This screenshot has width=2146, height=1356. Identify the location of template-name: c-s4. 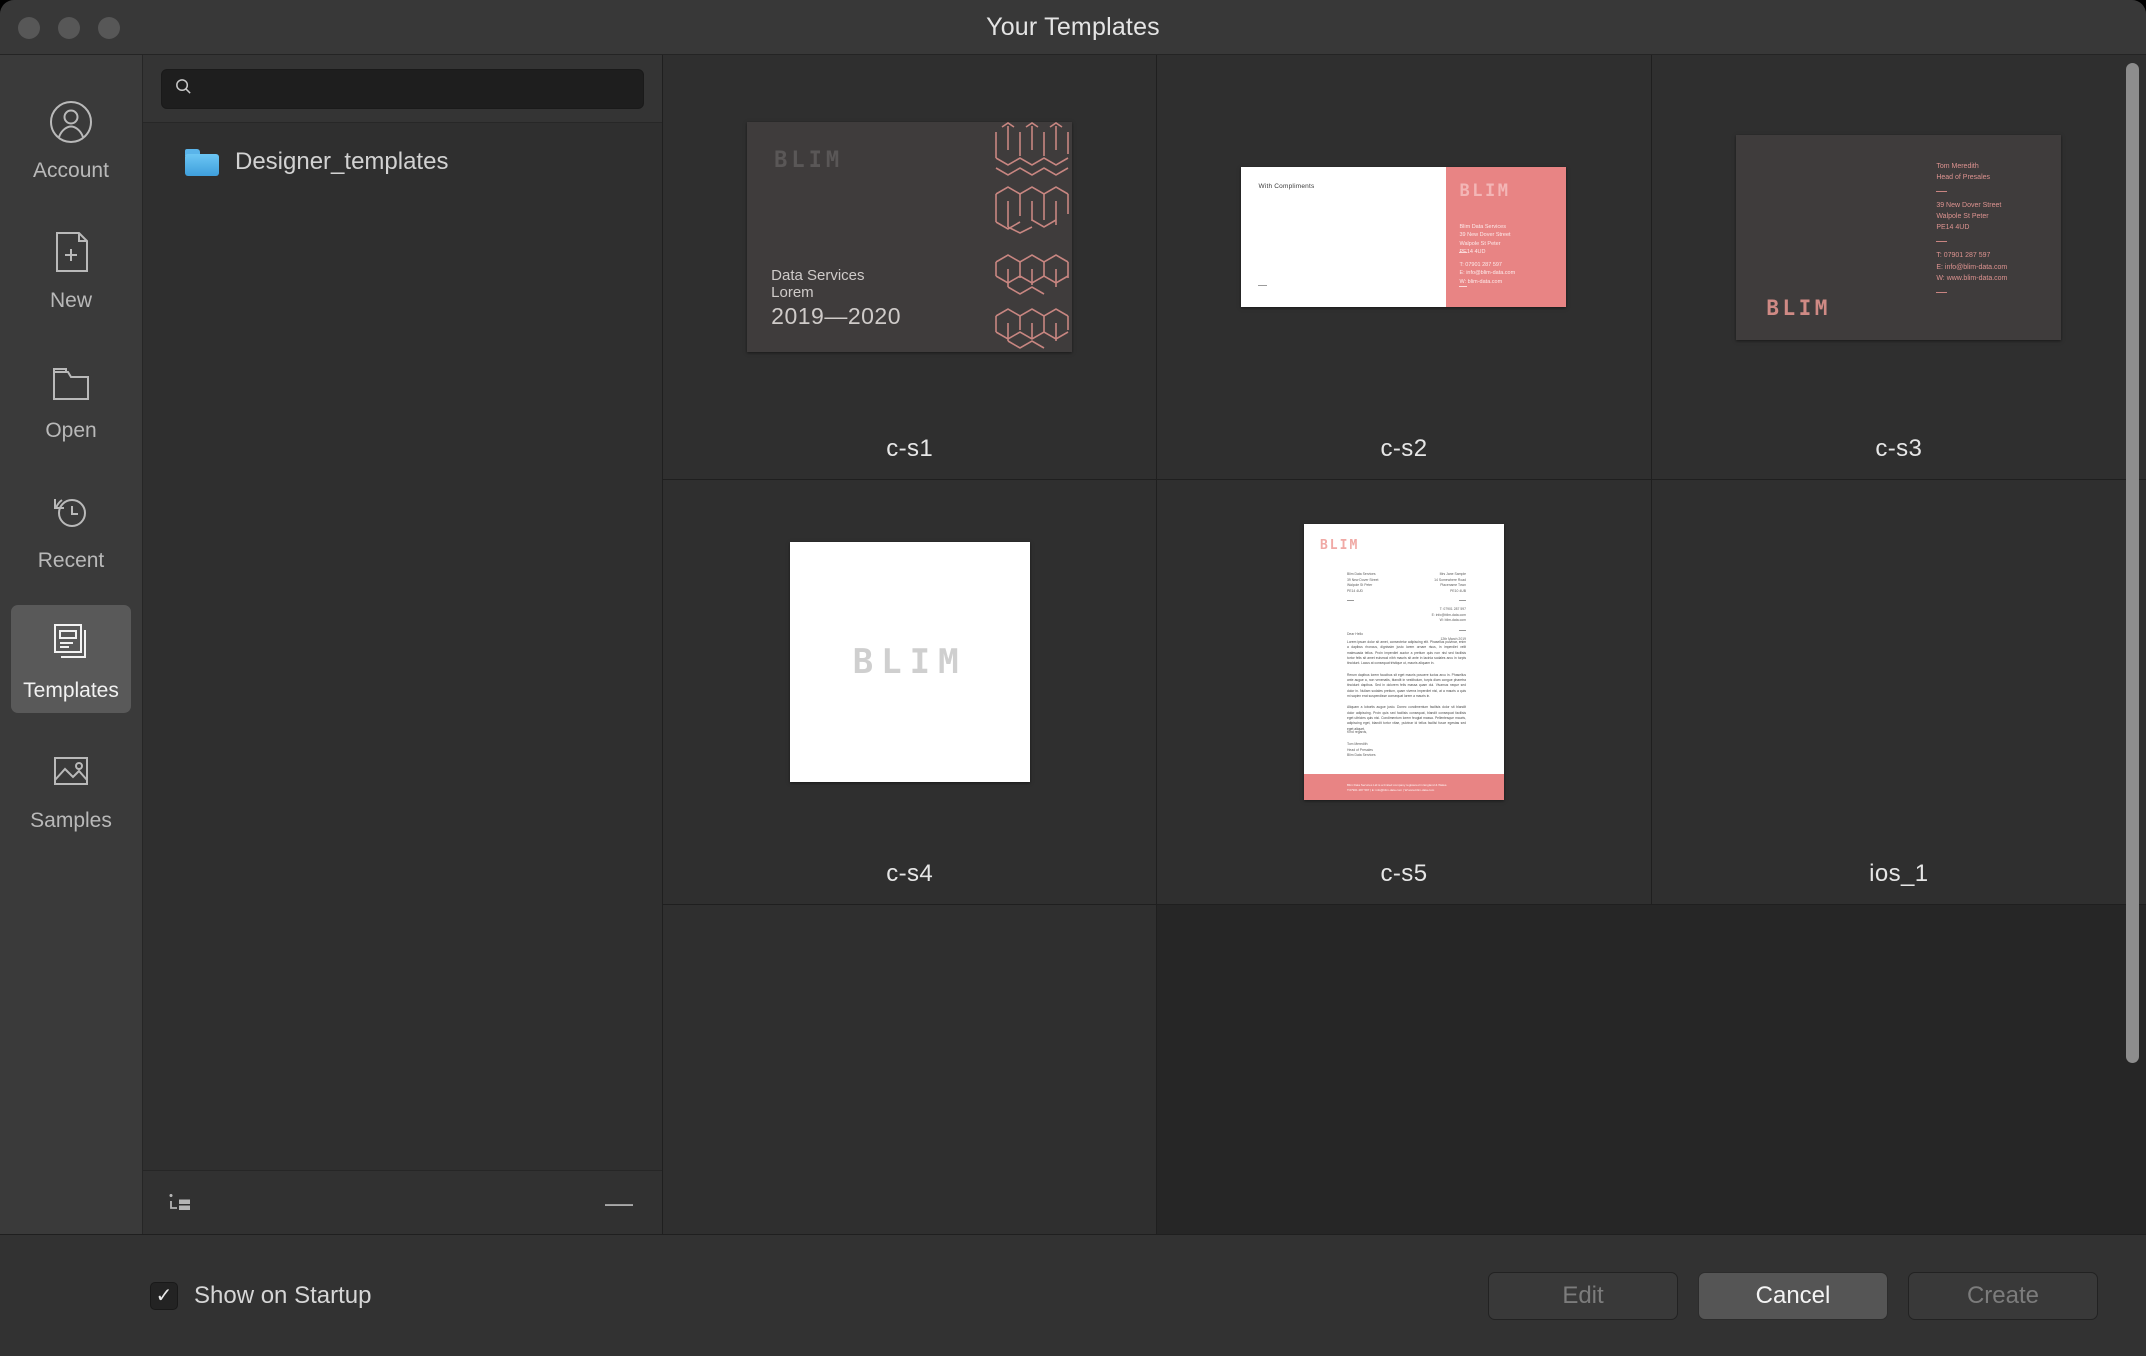
(910, 873).